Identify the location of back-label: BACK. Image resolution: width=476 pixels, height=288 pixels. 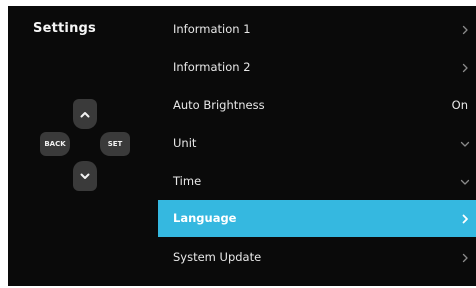
(55, 144).